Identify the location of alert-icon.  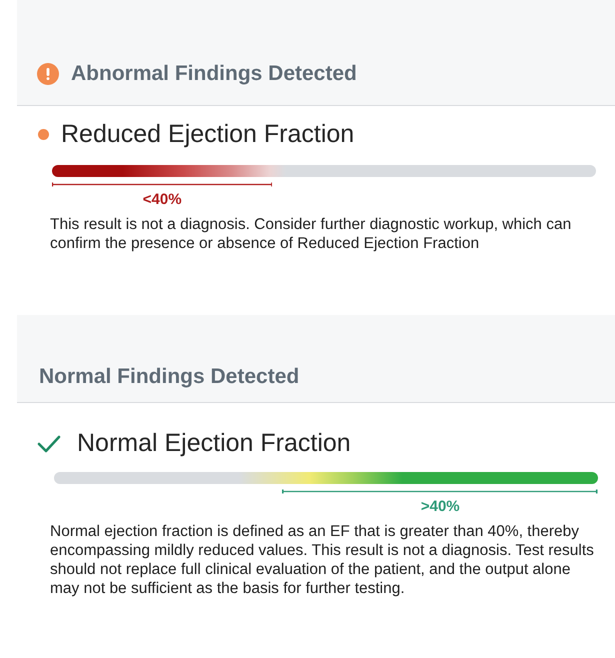
(48, 73).